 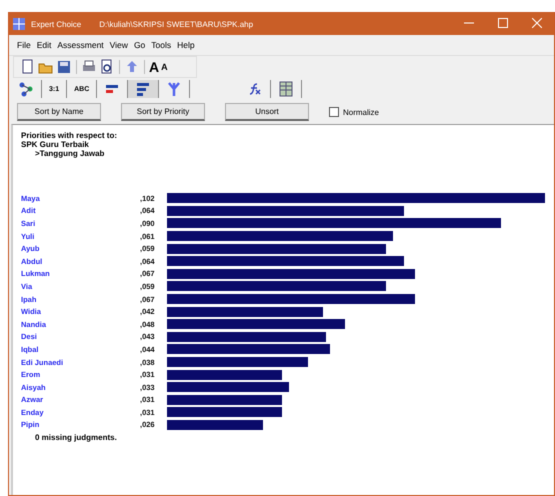 I want to click on checkbox-label: Normalize, so click(x=361, y=112).